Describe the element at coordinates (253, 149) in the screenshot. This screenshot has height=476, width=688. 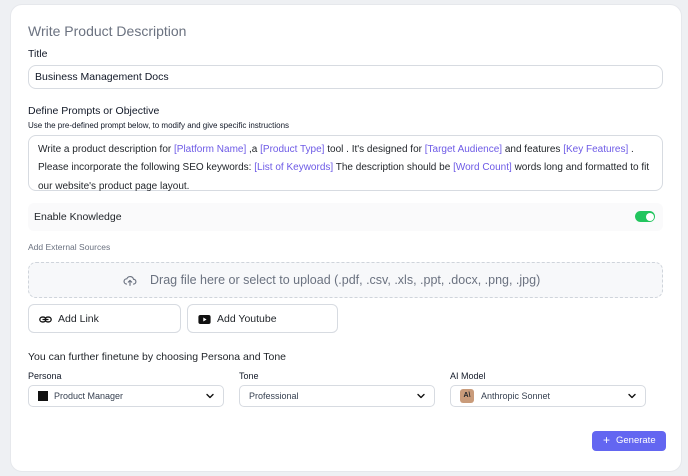
I see `prompt-text: ,a` at that location.